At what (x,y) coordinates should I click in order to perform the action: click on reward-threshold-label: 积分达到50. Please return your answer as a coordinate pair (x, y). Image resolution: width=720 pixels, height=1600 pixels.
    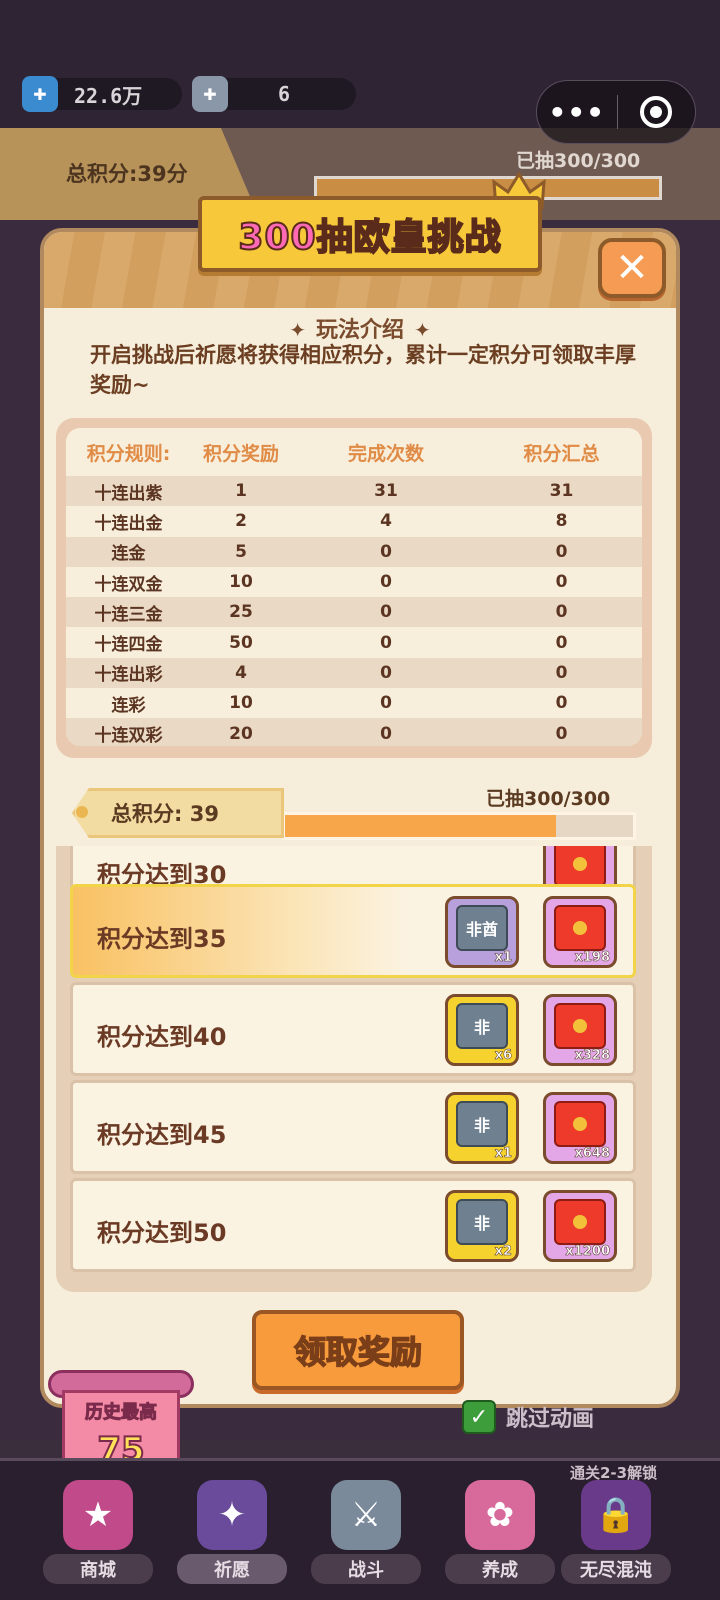
    Looking at the image, I should click on (162, 1233).